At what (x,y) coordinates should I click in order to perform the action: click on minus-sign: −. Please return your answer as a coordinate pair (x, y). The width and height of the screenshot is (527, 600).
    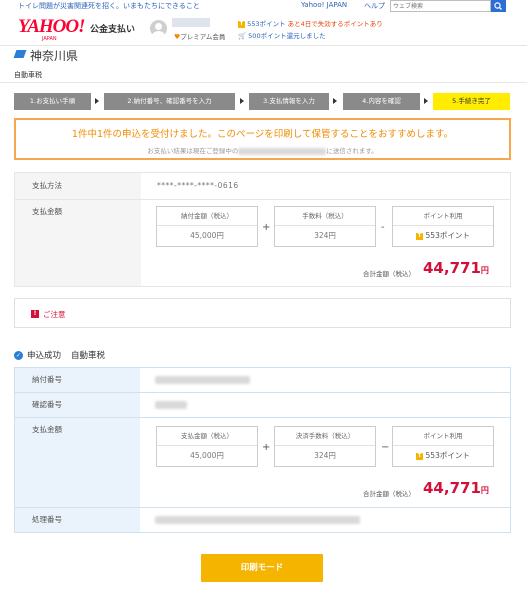
    Looking at the image, I should click on (385, 447).